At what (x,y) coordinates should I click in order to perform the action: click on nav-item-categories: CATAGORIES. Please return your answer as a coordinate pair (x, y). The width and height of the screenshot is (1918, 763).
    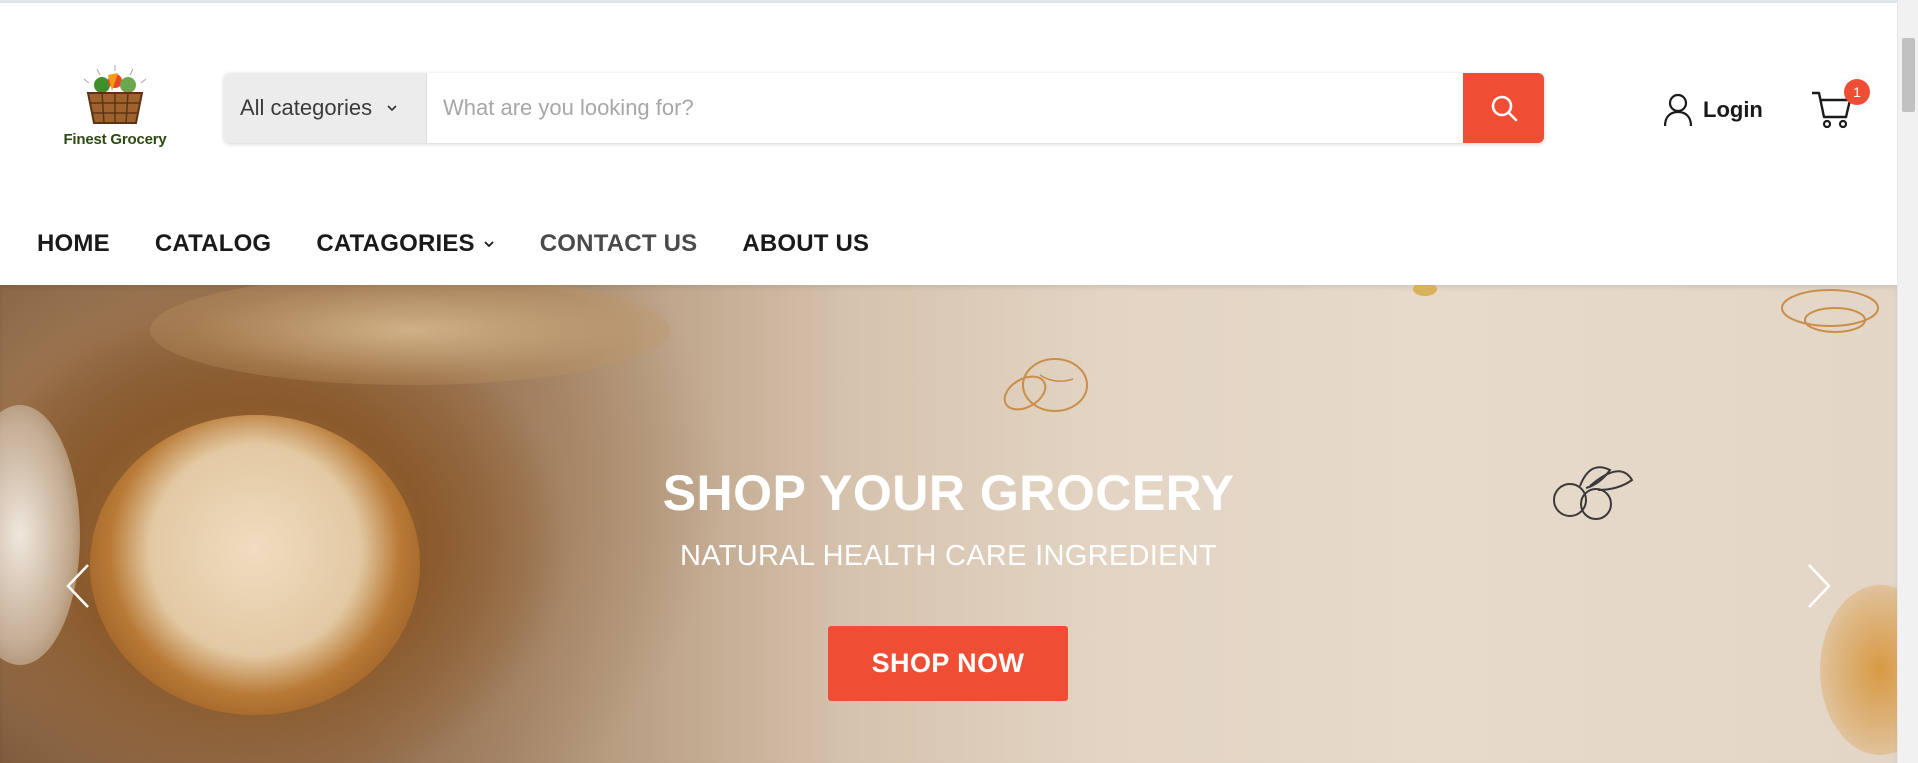
    Looking at the image, I should click on (405, 244).